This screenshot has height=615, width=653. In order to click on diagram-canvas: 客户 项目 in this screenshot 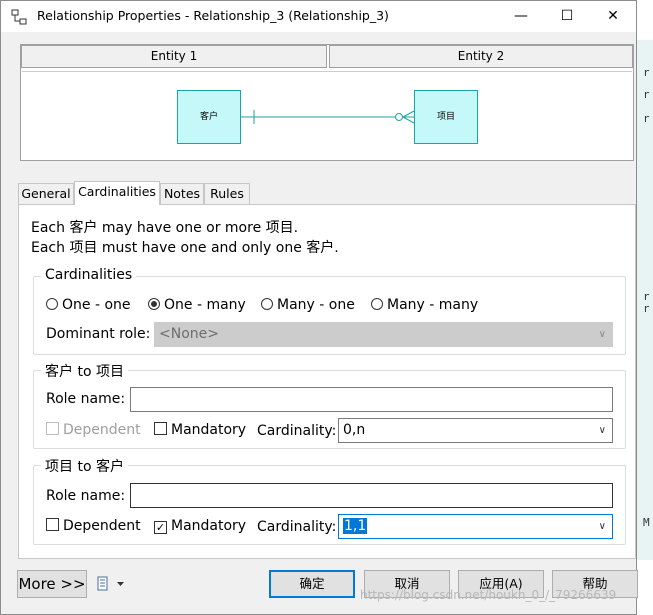, I will do `click(327, 115)`.